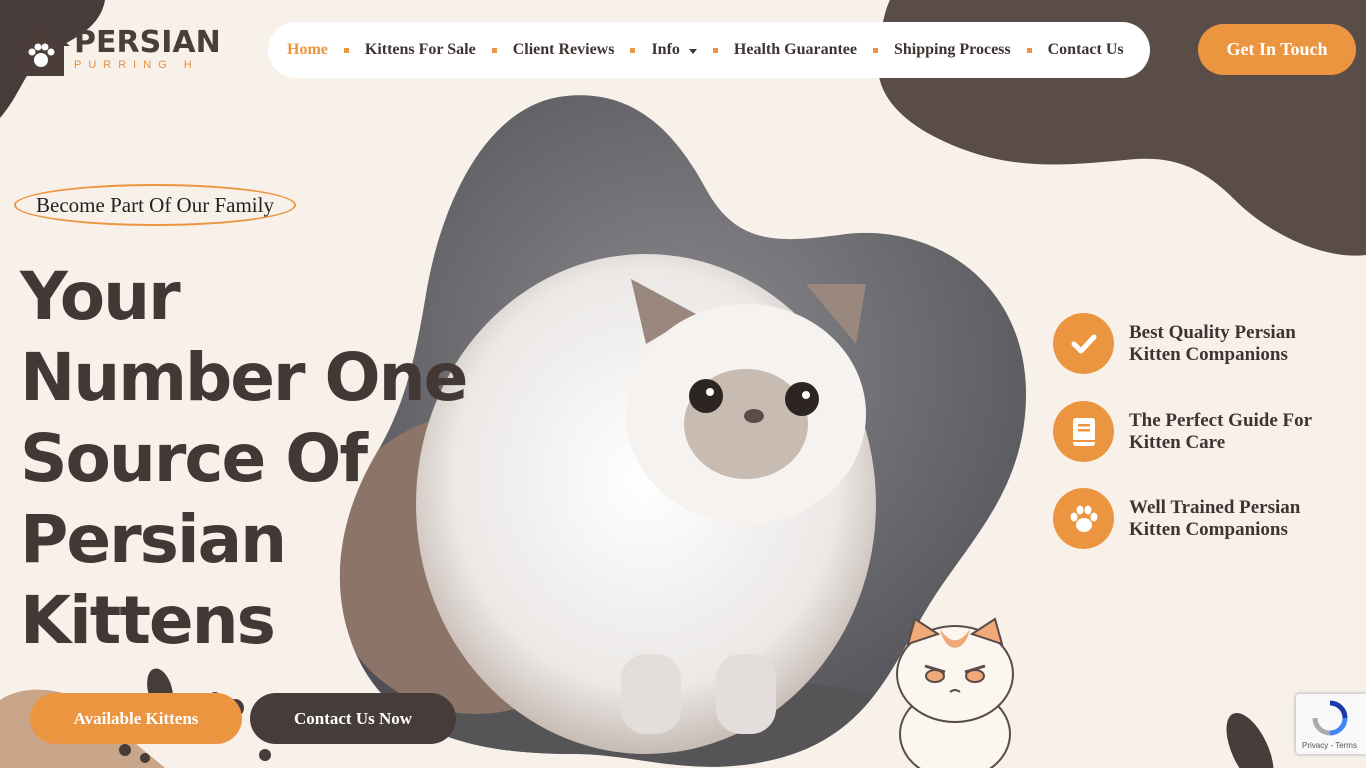 Image resolution: width=1366 pixels, height=768 pixels. Describe the element at coordinates (244, 377) in the screenshot. I see `headline-line: Number One` at that location.